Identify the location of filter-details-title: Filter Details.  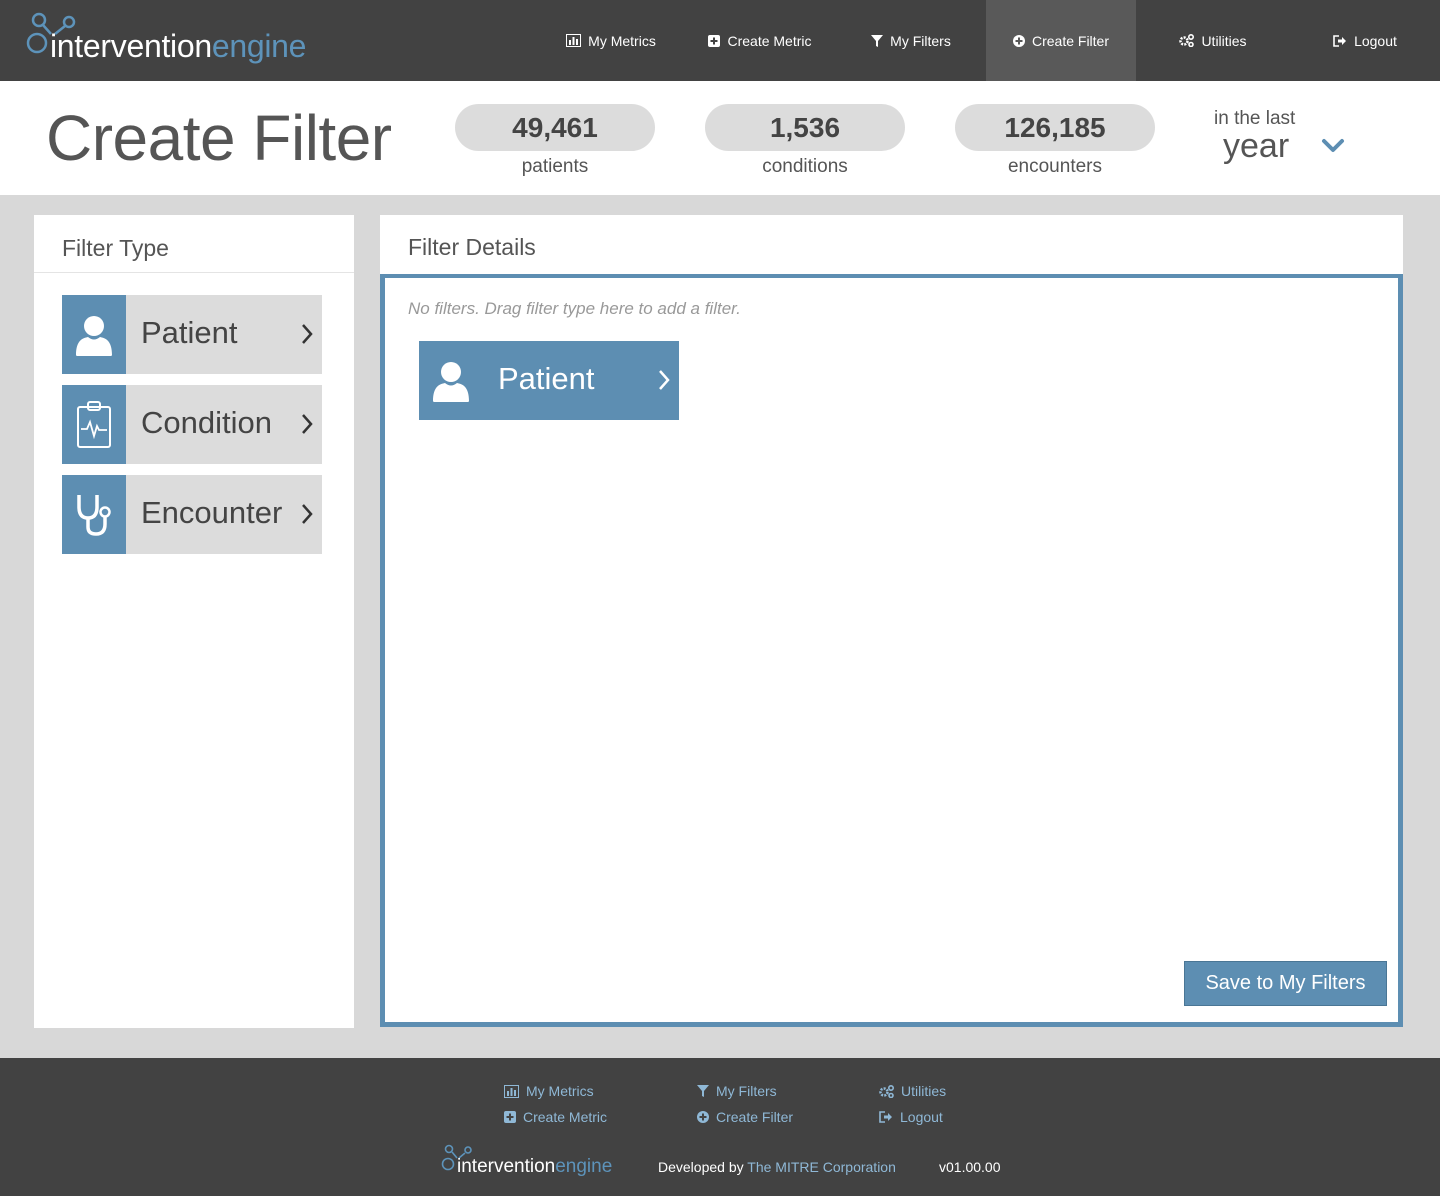
(472, 247).